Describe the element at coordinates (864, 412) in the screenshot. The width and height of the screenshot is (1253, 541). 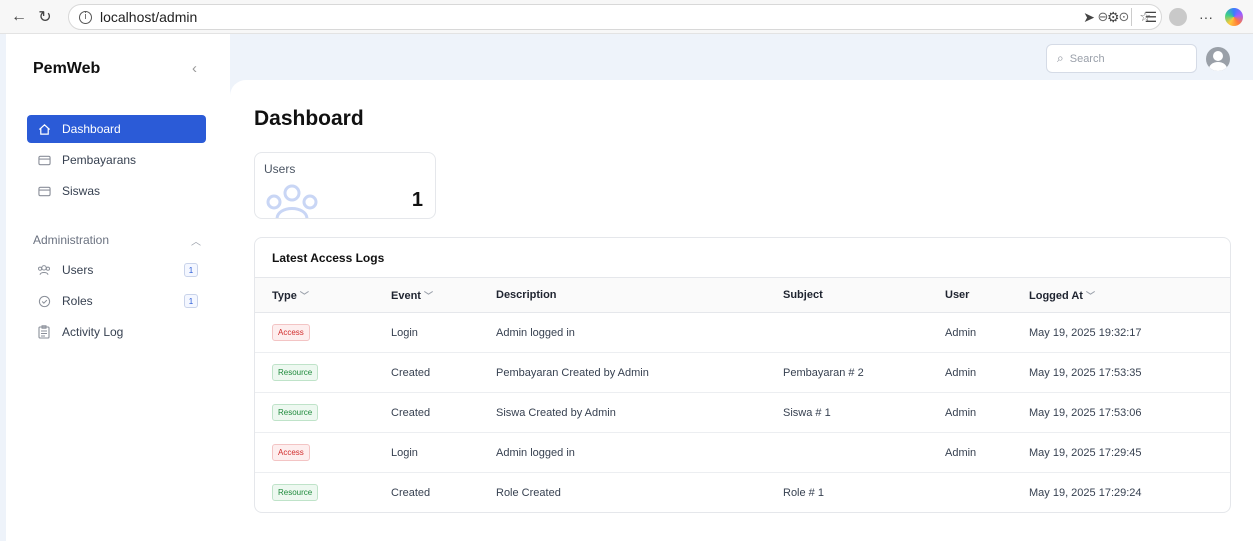
I see `subject-cell: Siswa # 1` at that location.